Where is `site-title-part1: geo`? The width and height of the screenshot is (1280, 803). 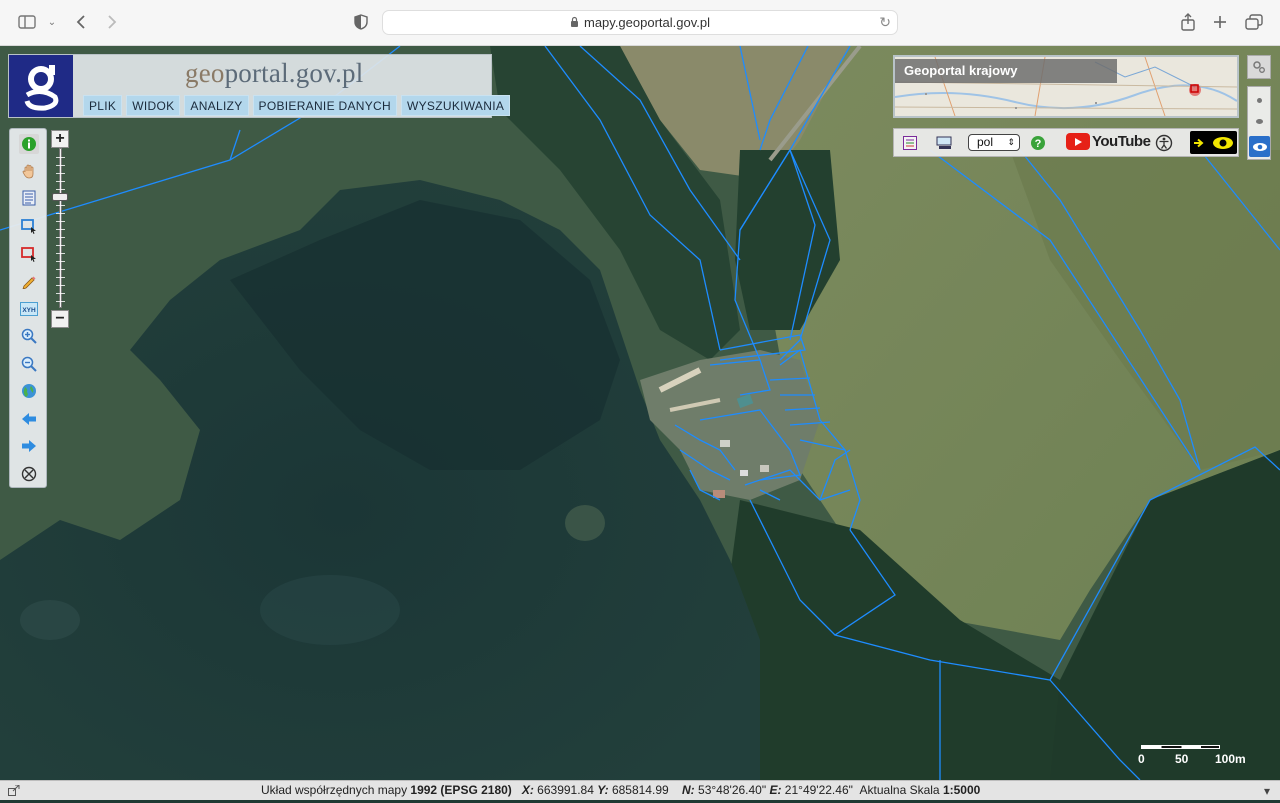 site-title-part1: geo is located at coordinates (205, 73).